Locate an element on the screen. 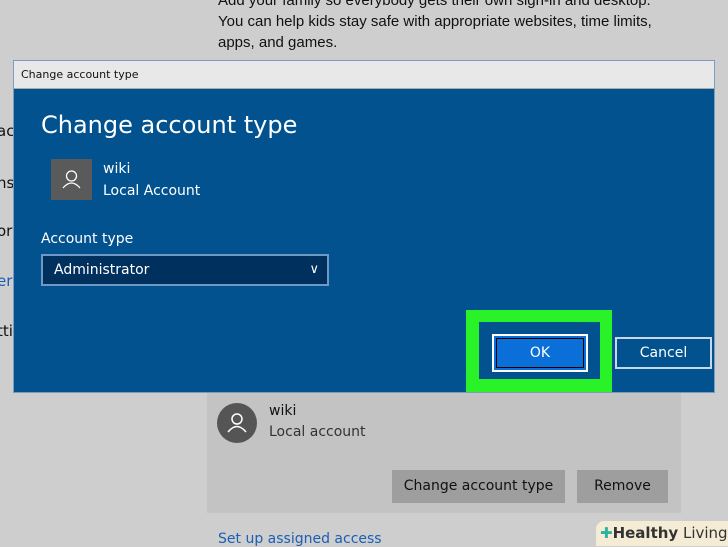 This screenshot has width=728, height=547. watermark-logo: ✚Healthy Living is located at coordinates (662, 533).